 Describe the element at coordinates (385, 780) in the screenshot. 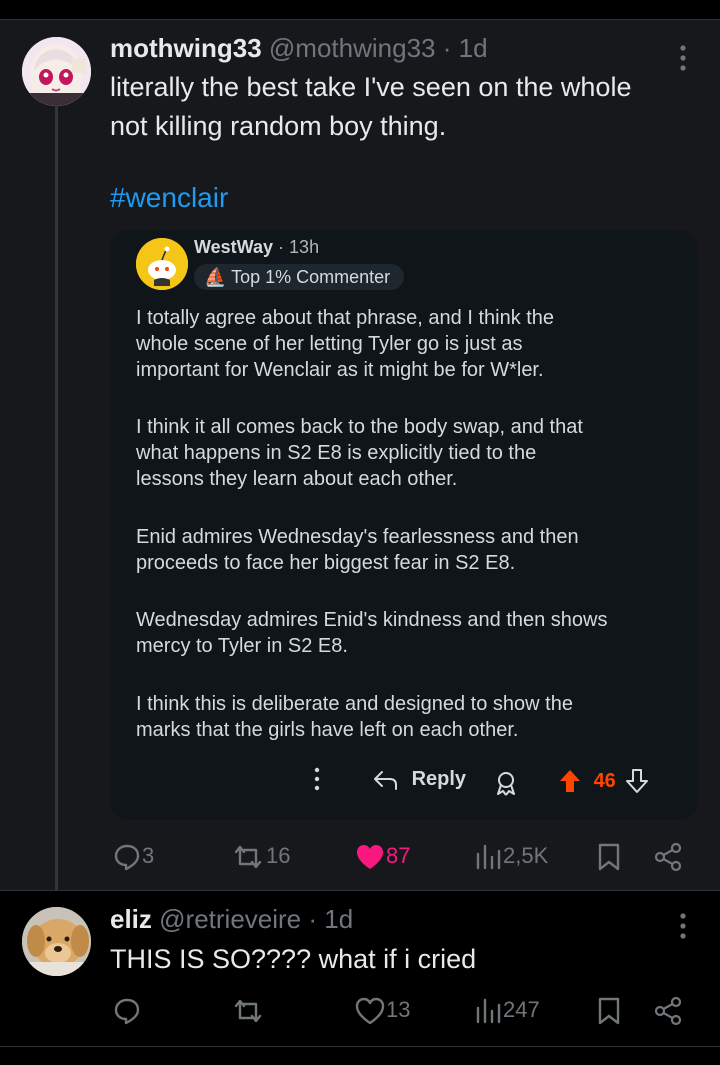

I see `reply-arrow-icon` at that location.